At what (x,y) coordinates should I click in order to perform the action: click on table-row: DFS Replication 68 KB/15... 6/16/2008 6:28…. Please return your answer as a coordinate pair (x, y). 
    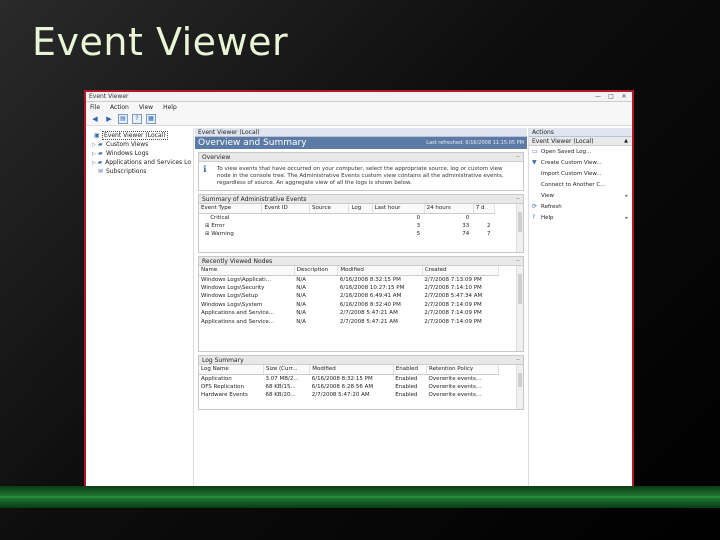
    Looking at the image, I should click on (349, 387).